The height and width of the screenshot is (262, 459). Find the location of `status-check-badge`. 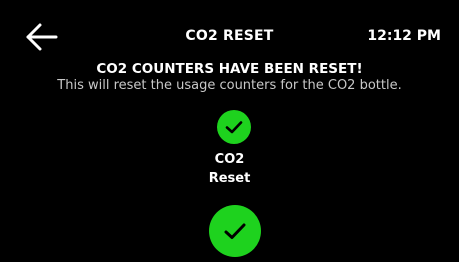

status-check-badge is located at coordinates (234, 127).